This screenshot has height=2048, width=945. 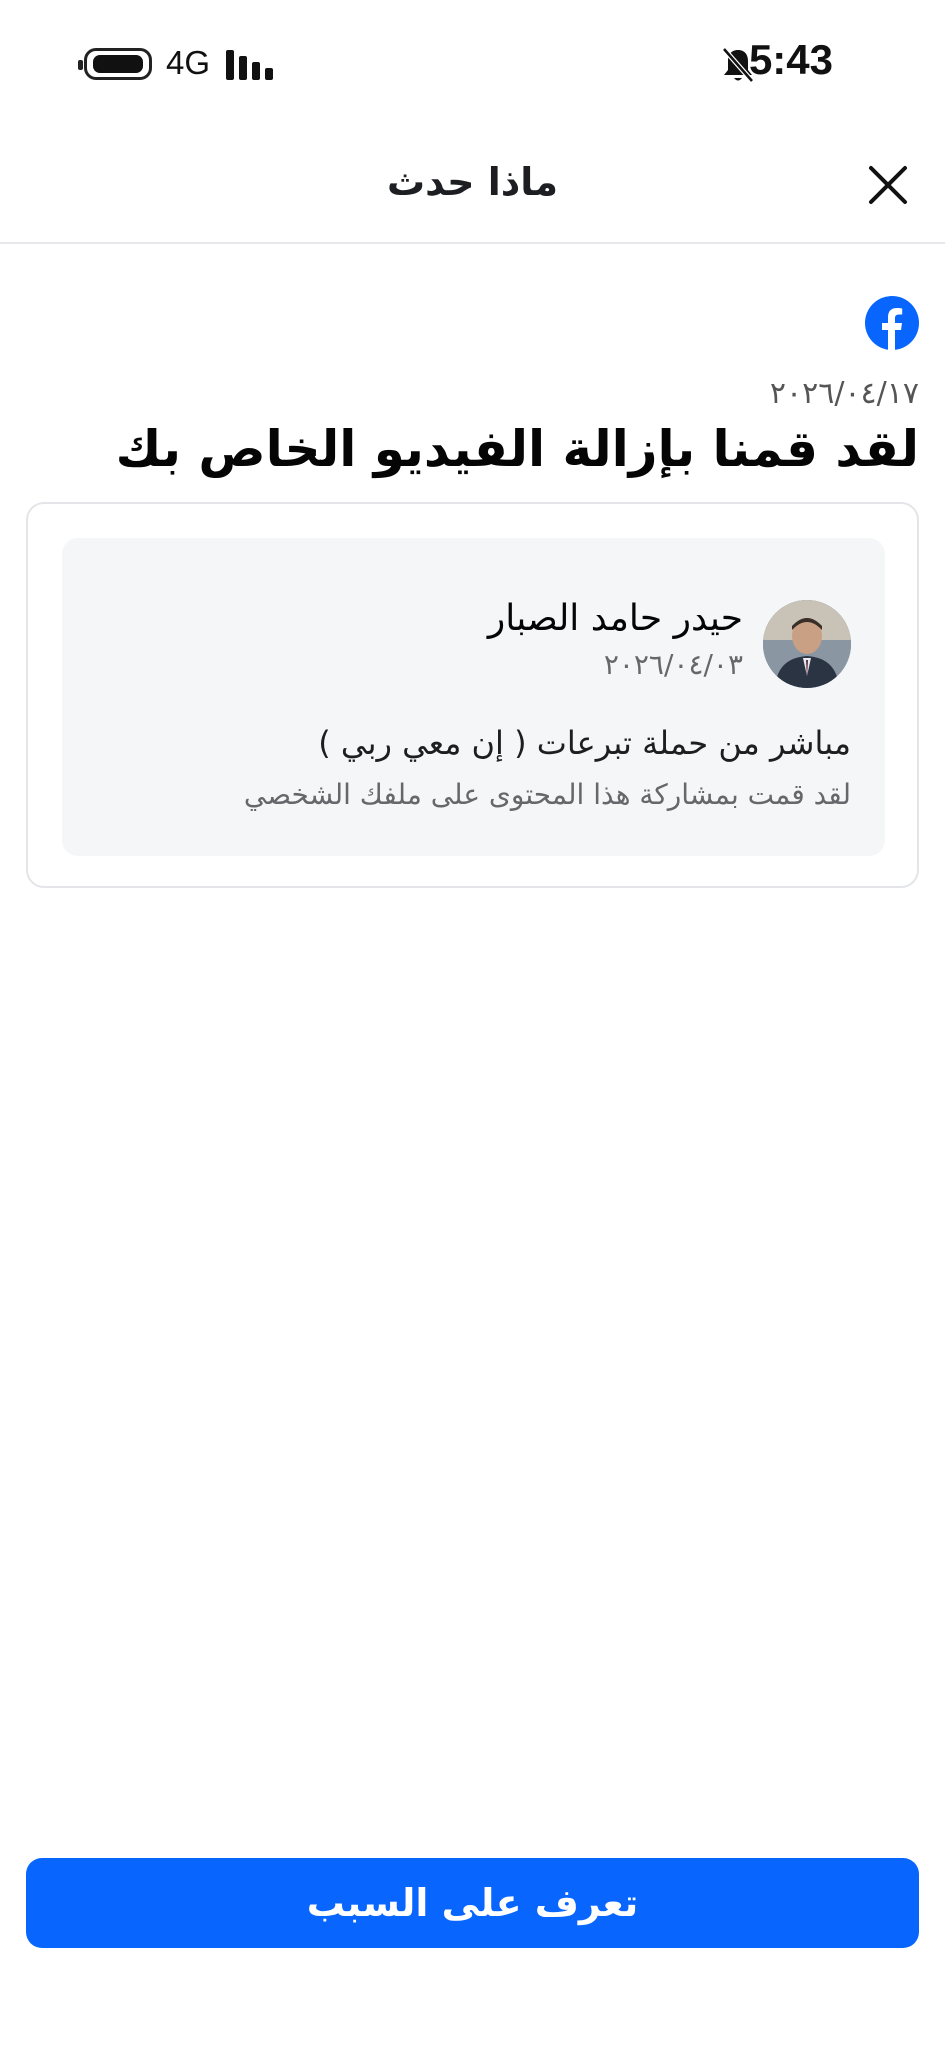 I want to click on avatar, so click(x=807, y=644).